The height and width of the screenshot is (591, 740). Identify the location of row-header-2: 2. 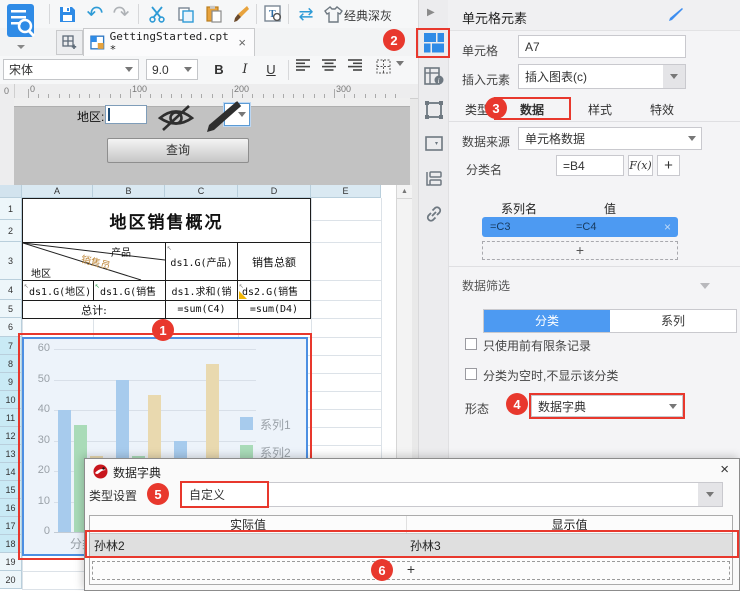
(11, 231).